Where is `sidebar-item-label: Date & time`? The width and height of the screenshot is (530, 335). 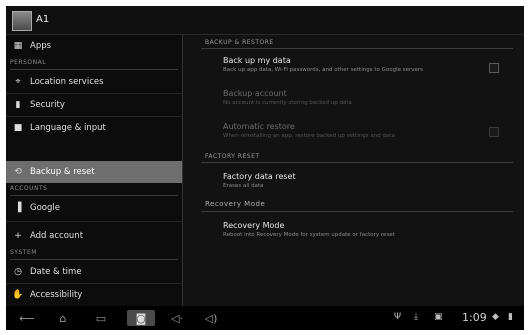
sidebar-item-label: Date & time is located at coordinates (56, 272).